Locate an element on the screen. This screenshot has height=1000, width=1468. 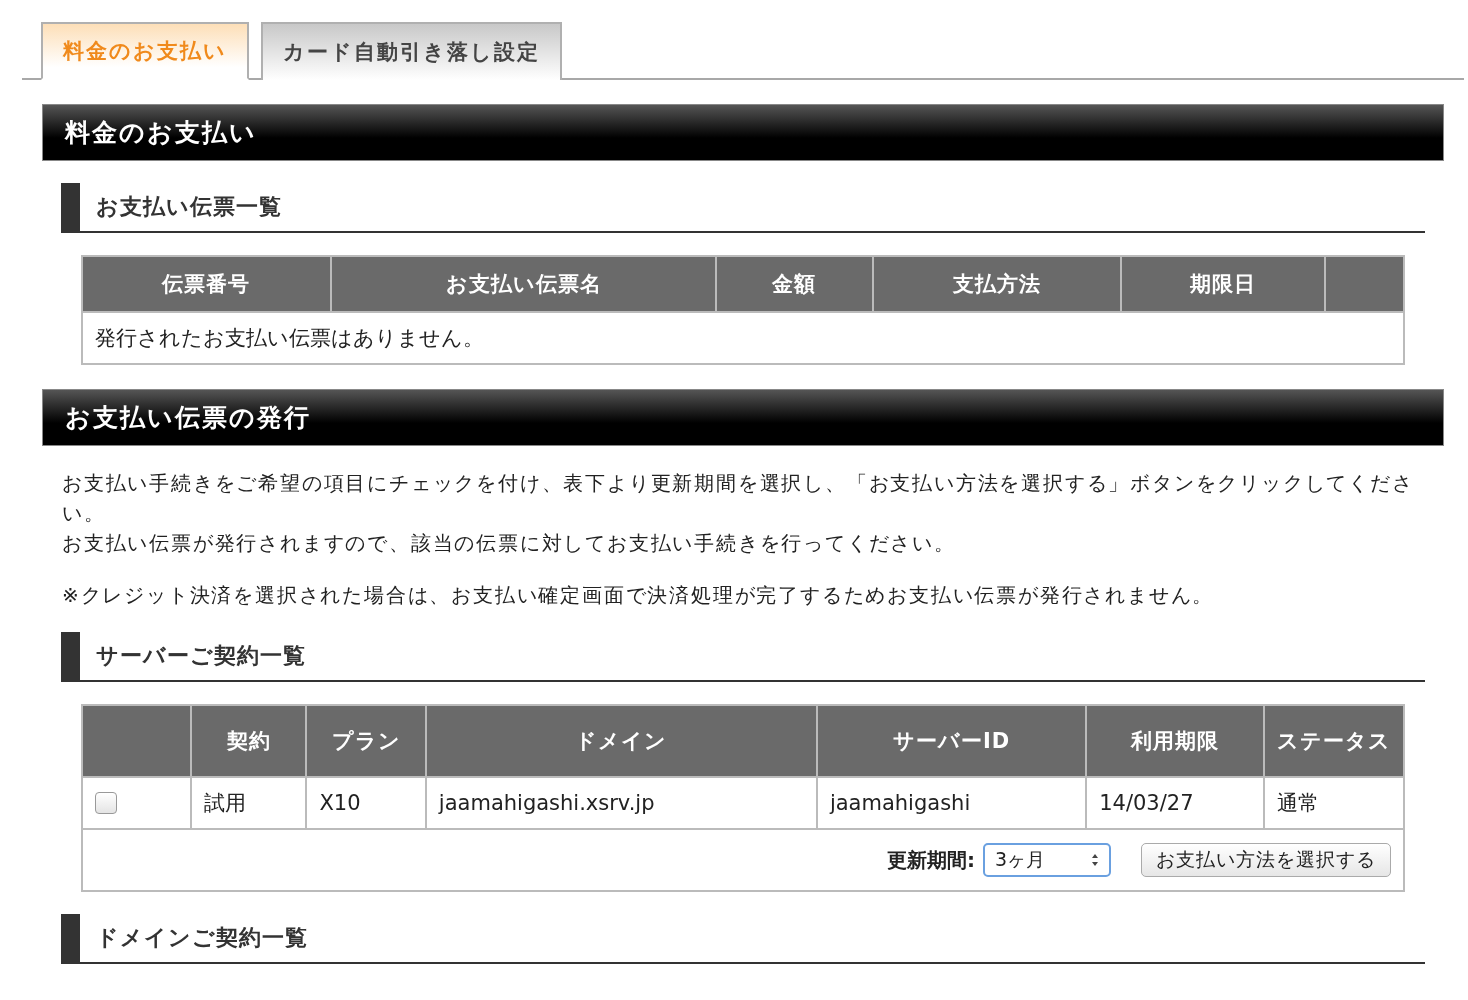
table-cell: jaamahigashi.xsrv.jp is located at coordinates (621, 803).